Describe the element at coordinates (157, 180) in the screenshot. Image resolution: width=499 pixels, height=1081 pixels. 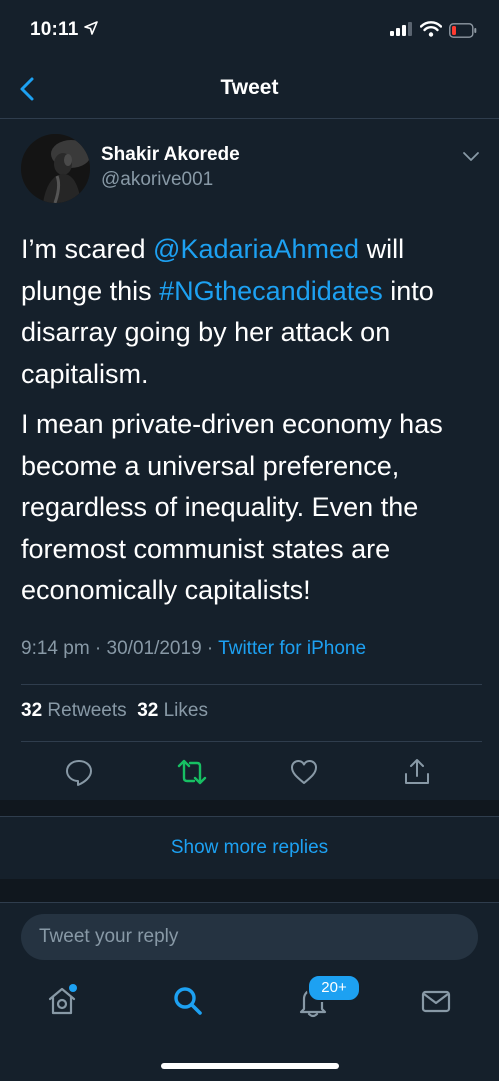
I see `author-handle: @akorive001` at that location.